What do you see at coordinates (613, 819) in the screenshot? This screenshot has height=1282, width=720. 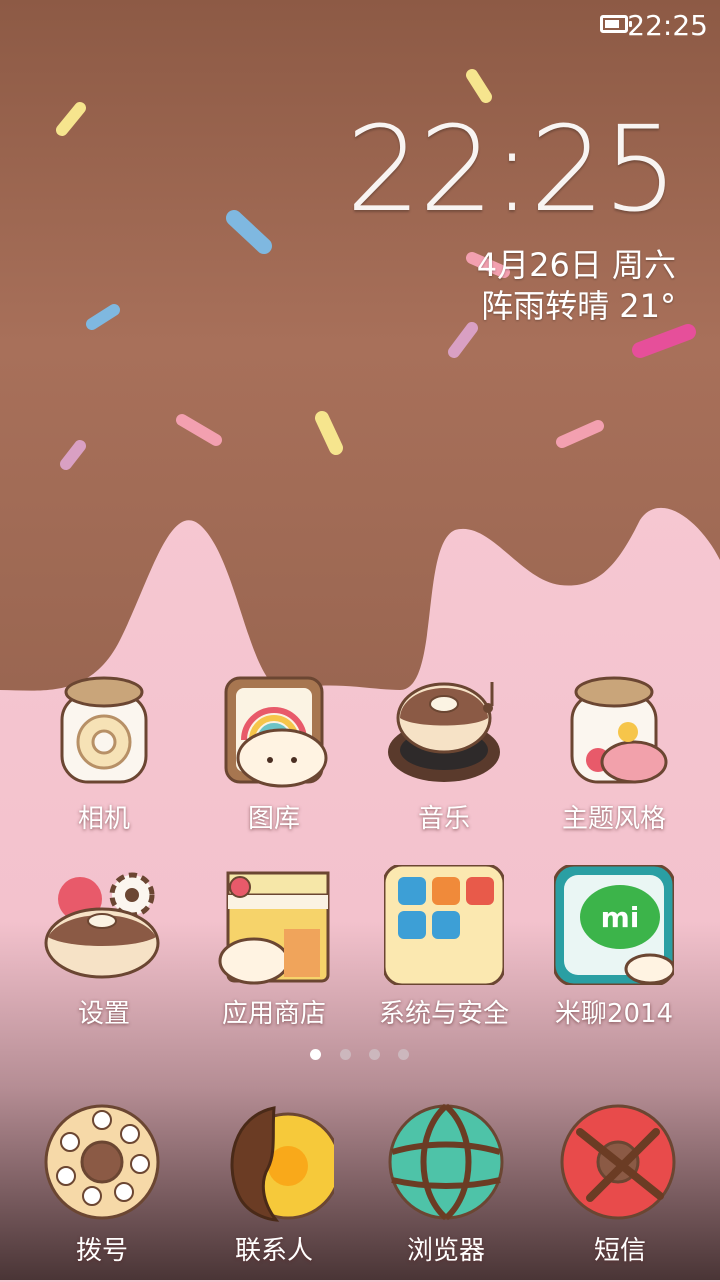 I see `app-label: 主题风格` at bounding box center [613, 819].